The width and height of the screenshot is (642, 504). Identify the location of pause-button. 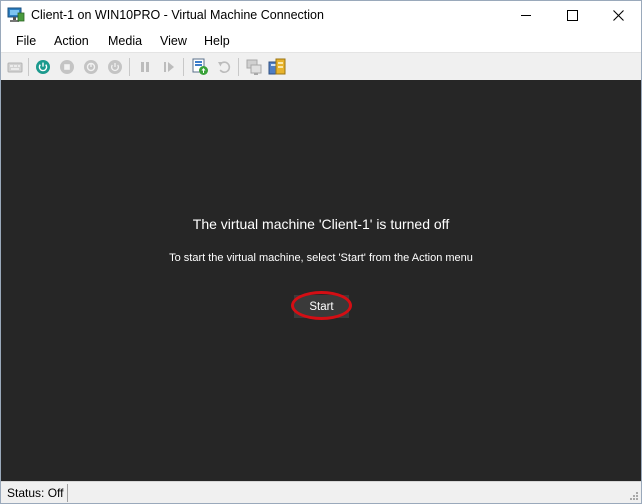
(145, 67).